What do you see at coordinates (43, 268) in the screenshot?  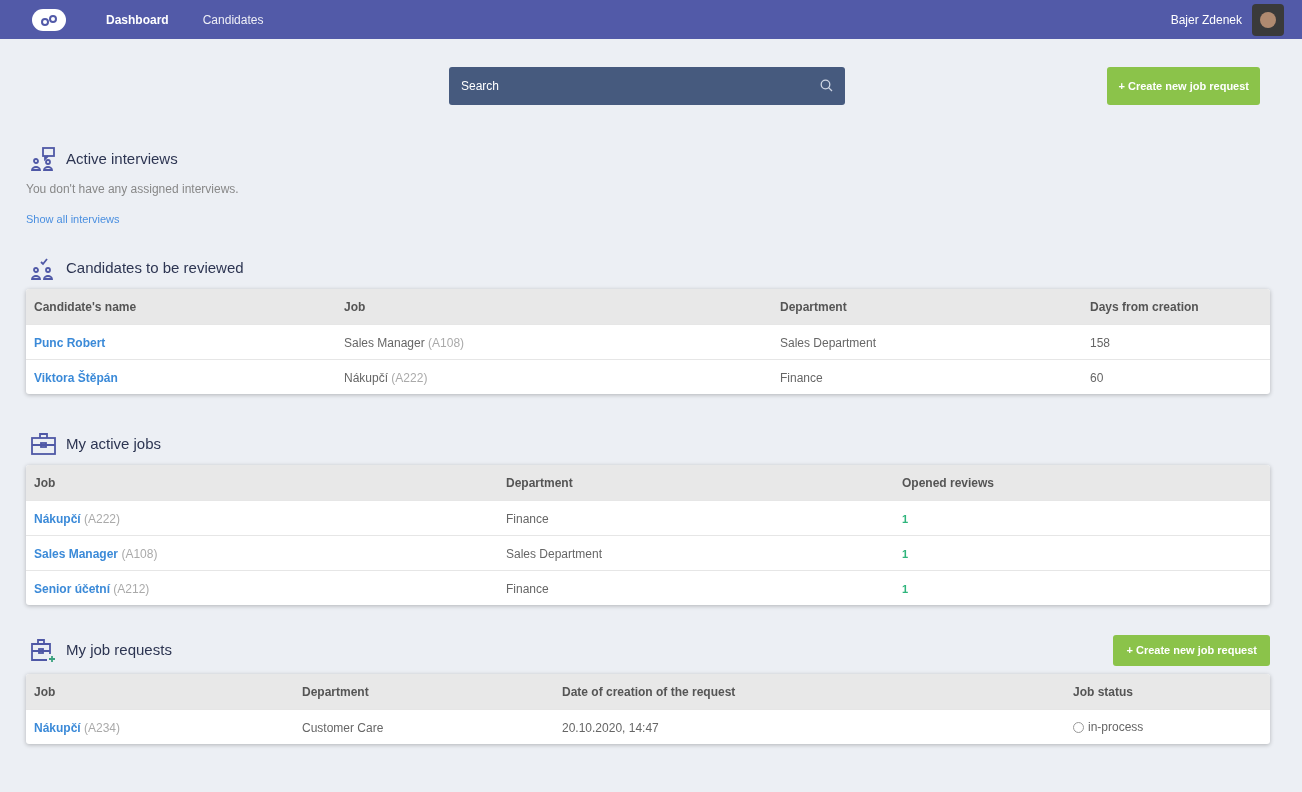 I see `people-check-icon` at bounding box center [43, 268].